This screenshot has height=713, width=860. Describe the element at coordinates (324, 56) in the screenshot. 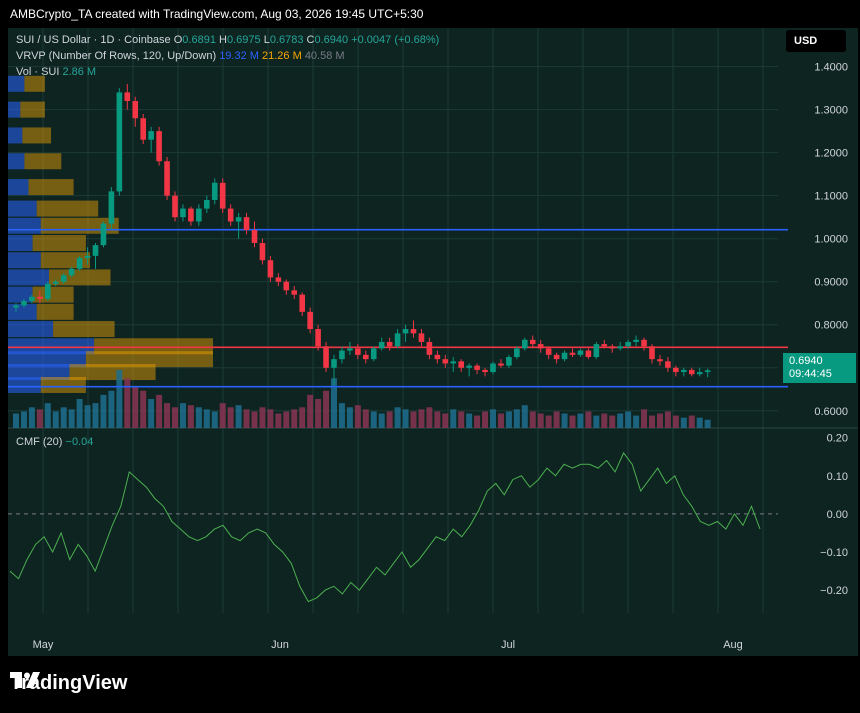

I see `vrvp-total-value: 40.58 M` at that location.